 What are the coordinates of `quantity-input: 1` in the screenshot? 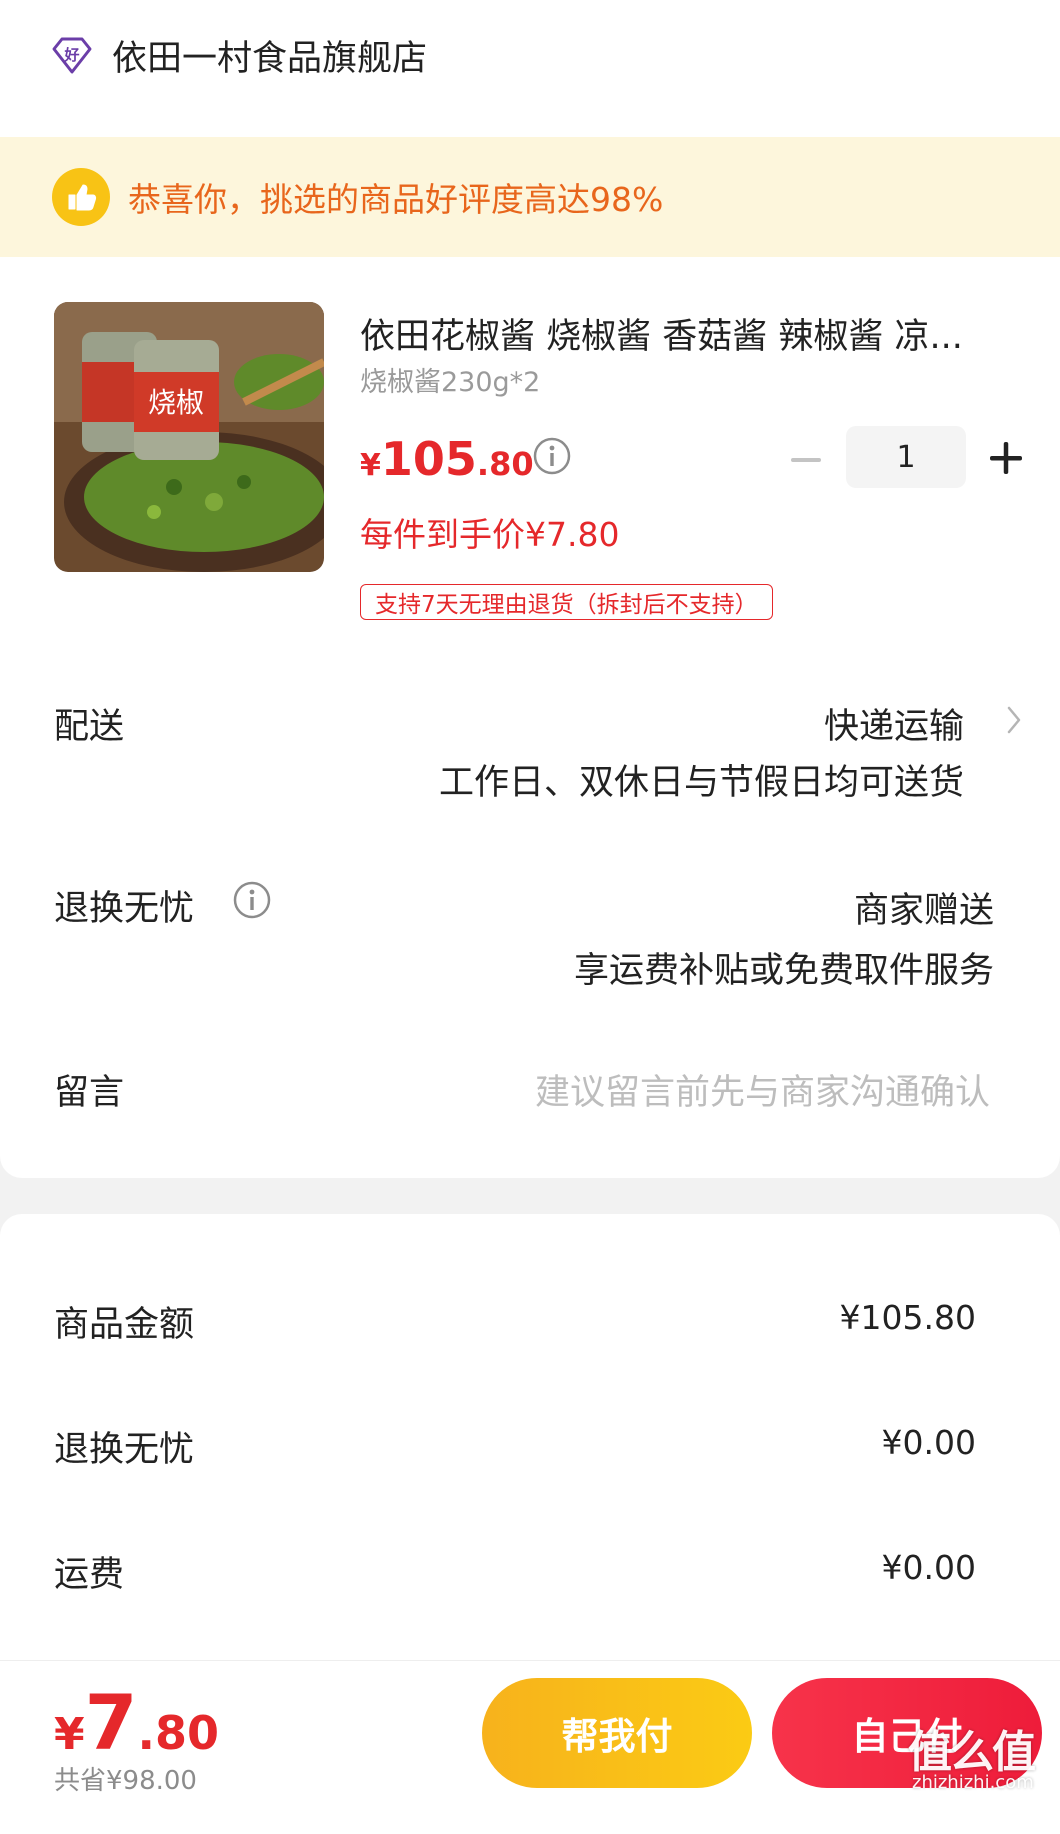 It's located at (906, 457).